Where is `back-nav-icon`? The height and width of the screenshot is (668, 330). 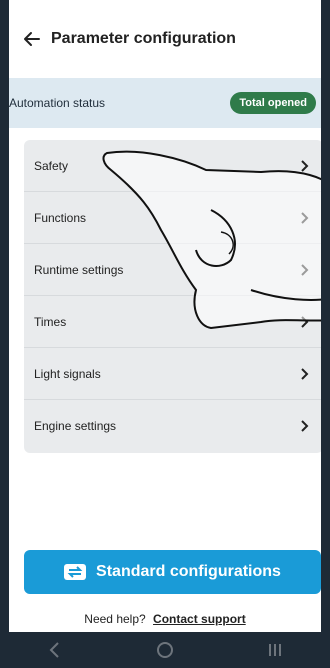
back-nav-icon is located at coordinates (55, 650).